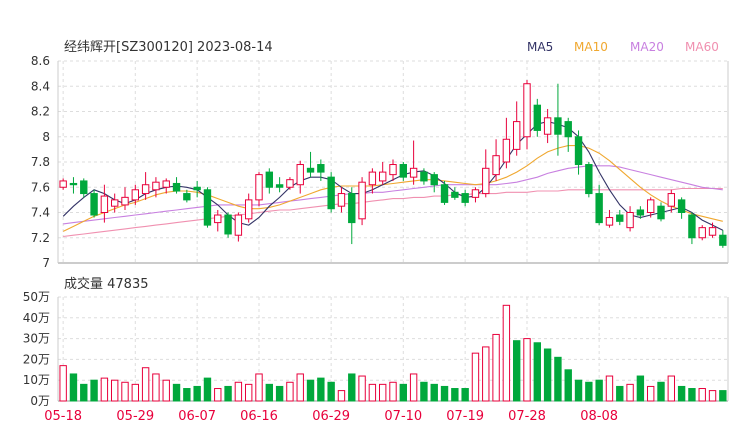 This screenshot has width=740, height=444. Describe the element at coordinates (106, 284) in the screenshot. I see `volume-title: 成交量 47835` at that location.